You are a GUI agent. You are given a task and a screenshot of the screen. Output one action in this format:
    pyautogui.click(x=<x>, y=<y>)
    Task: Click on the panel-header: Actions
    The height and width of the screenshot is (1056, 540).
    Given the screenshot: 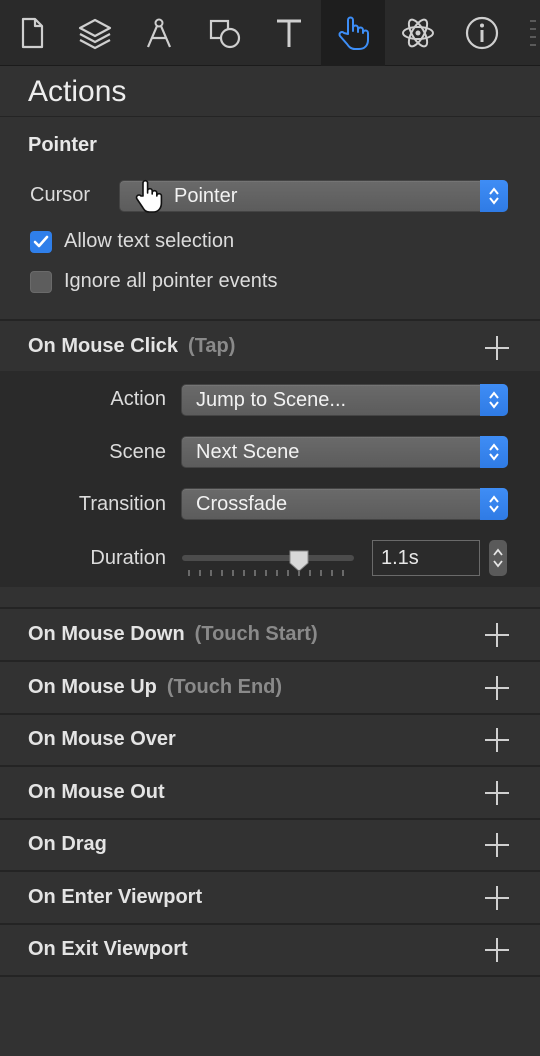 What is the action you would take?
    pyautogui.click(x=270, y=92)
    